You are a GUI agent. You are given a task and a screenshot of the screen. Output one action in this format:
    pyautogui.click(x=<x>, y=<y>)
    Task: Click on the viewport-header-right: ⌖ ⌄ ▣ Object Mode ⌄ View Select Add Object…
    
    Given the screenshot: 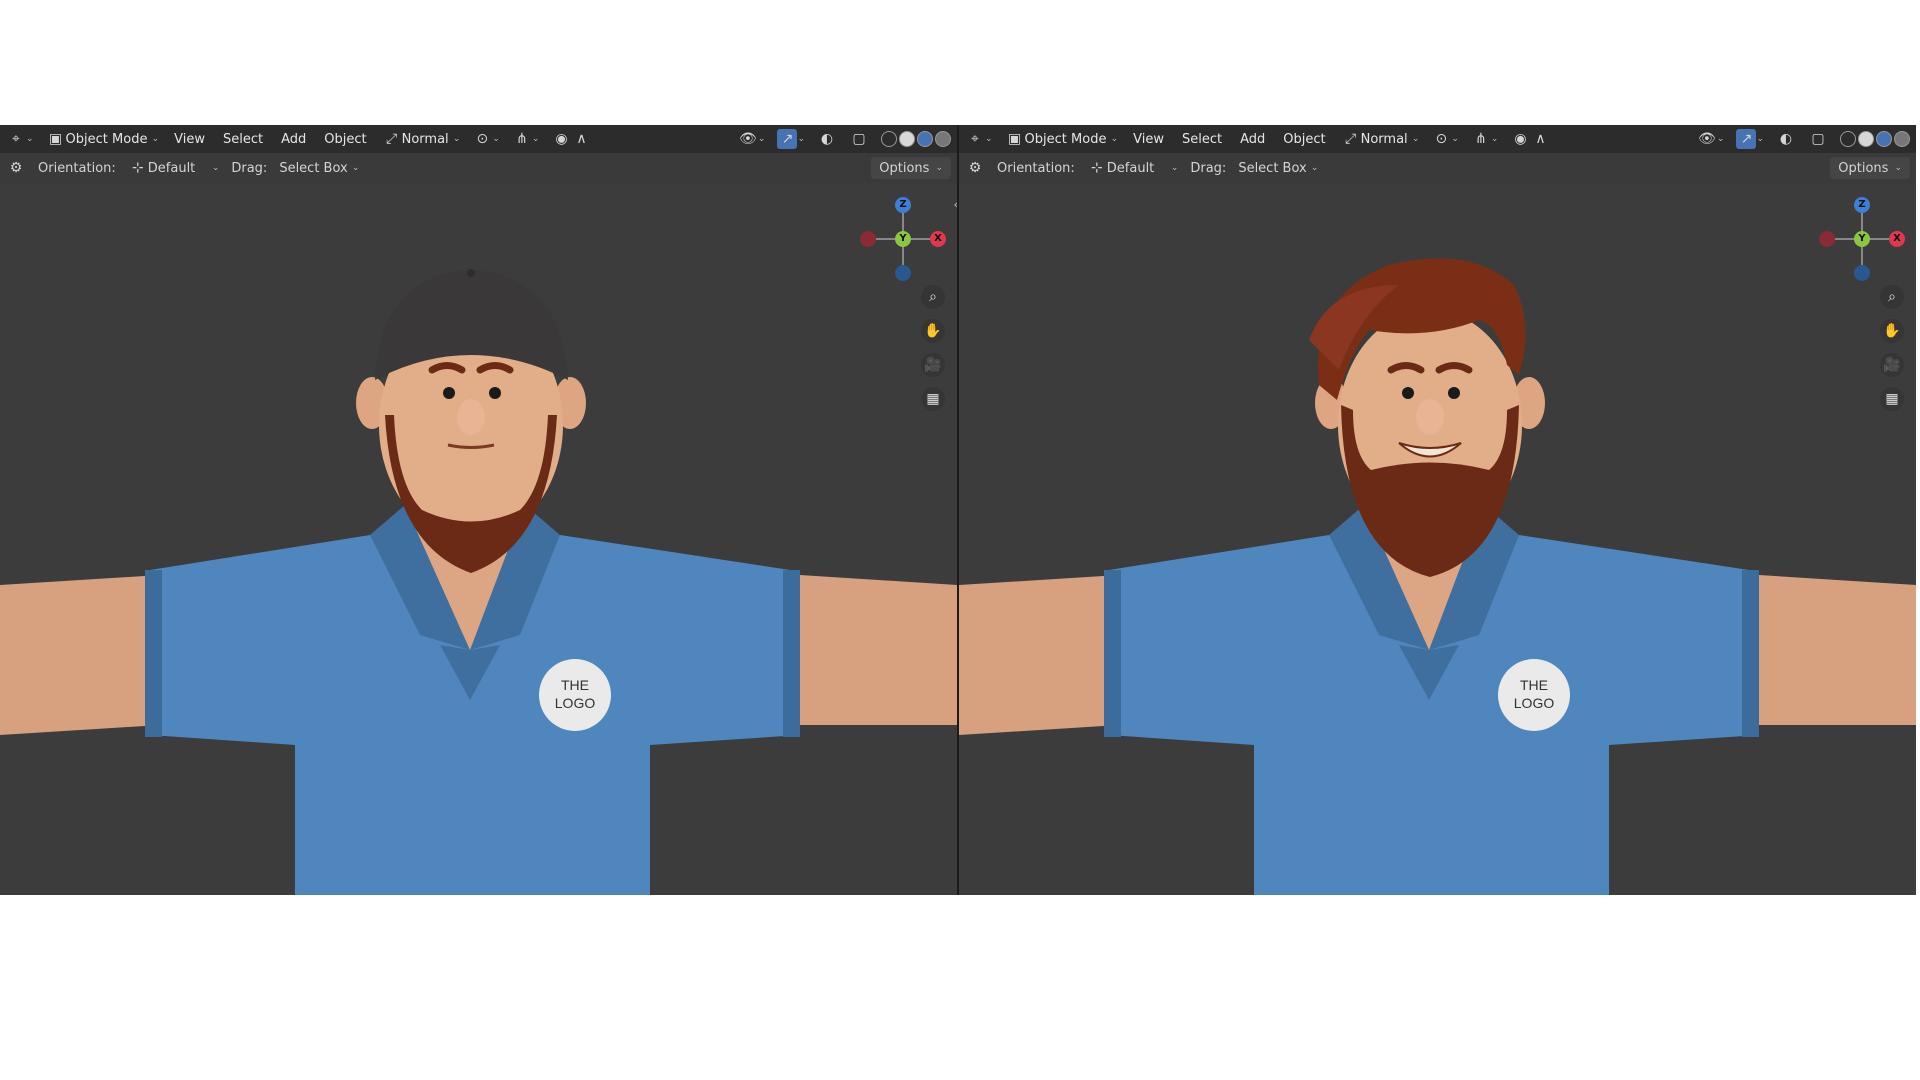 What is the action you would take?
    pyautogui.click(x=1437, y=139)
    